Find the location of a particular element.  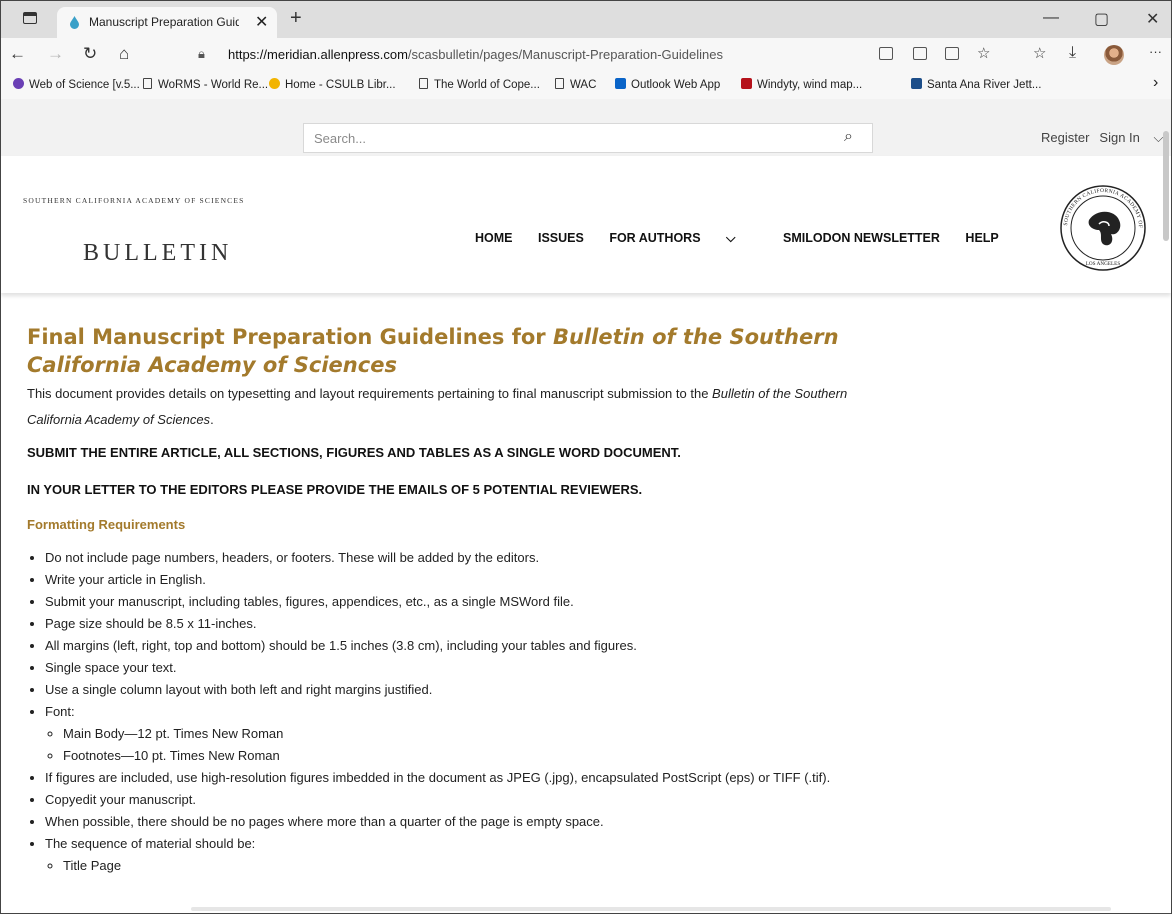

seal-text-bottom: LOS ANGELES is located at coordinates (1103, 264).